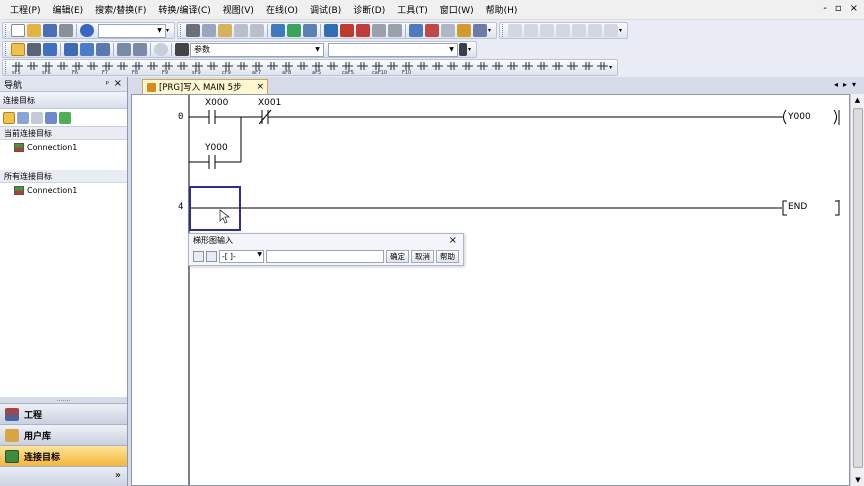 The image size is (864, 486). Describe the element at coordinates (238, 9) in the screenshot. I see `menu-view: 视图(V)` at that location.